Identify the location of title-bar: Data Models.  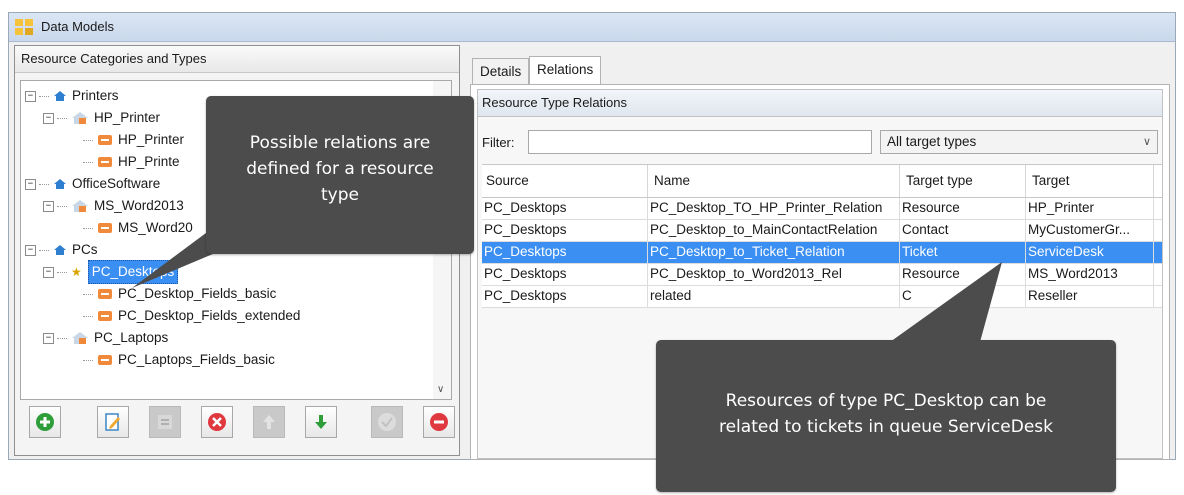
(592, 27).